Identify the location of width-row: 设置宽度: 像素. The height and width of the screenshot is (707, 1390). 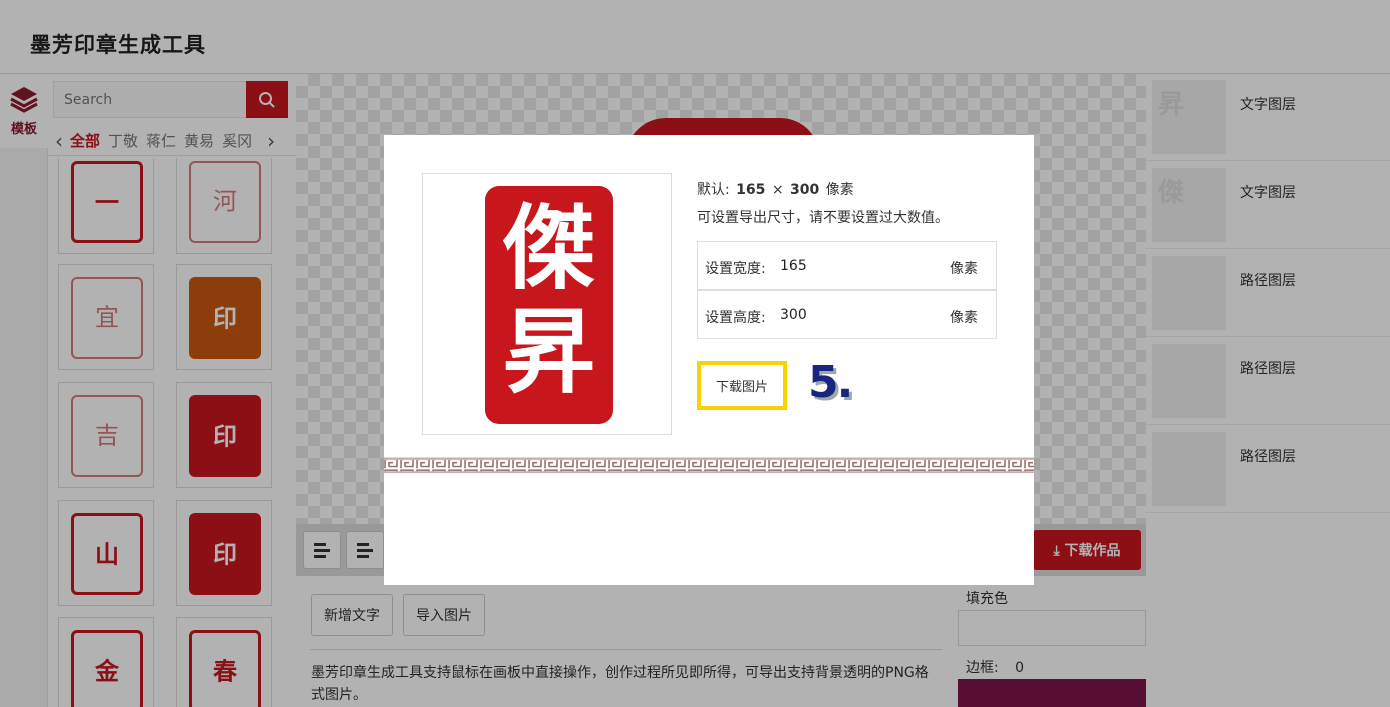
(847, 265).